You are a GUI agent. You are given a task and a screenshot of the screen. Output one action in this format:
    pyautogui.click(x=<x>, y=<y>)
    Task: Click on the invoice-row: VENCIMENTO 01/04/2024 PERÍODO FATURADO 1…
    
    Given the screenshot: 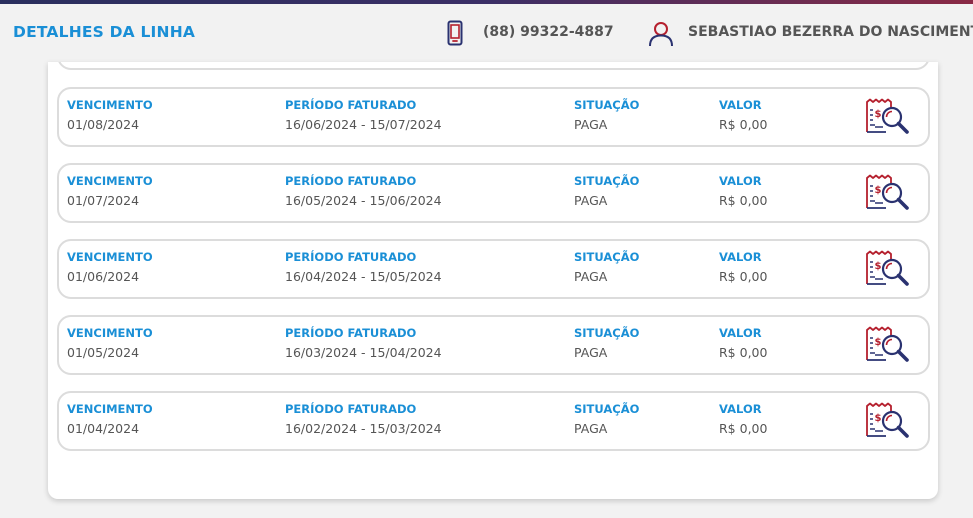 What is the action you would take?
    pyautogui.click(x=493, y=421)
    